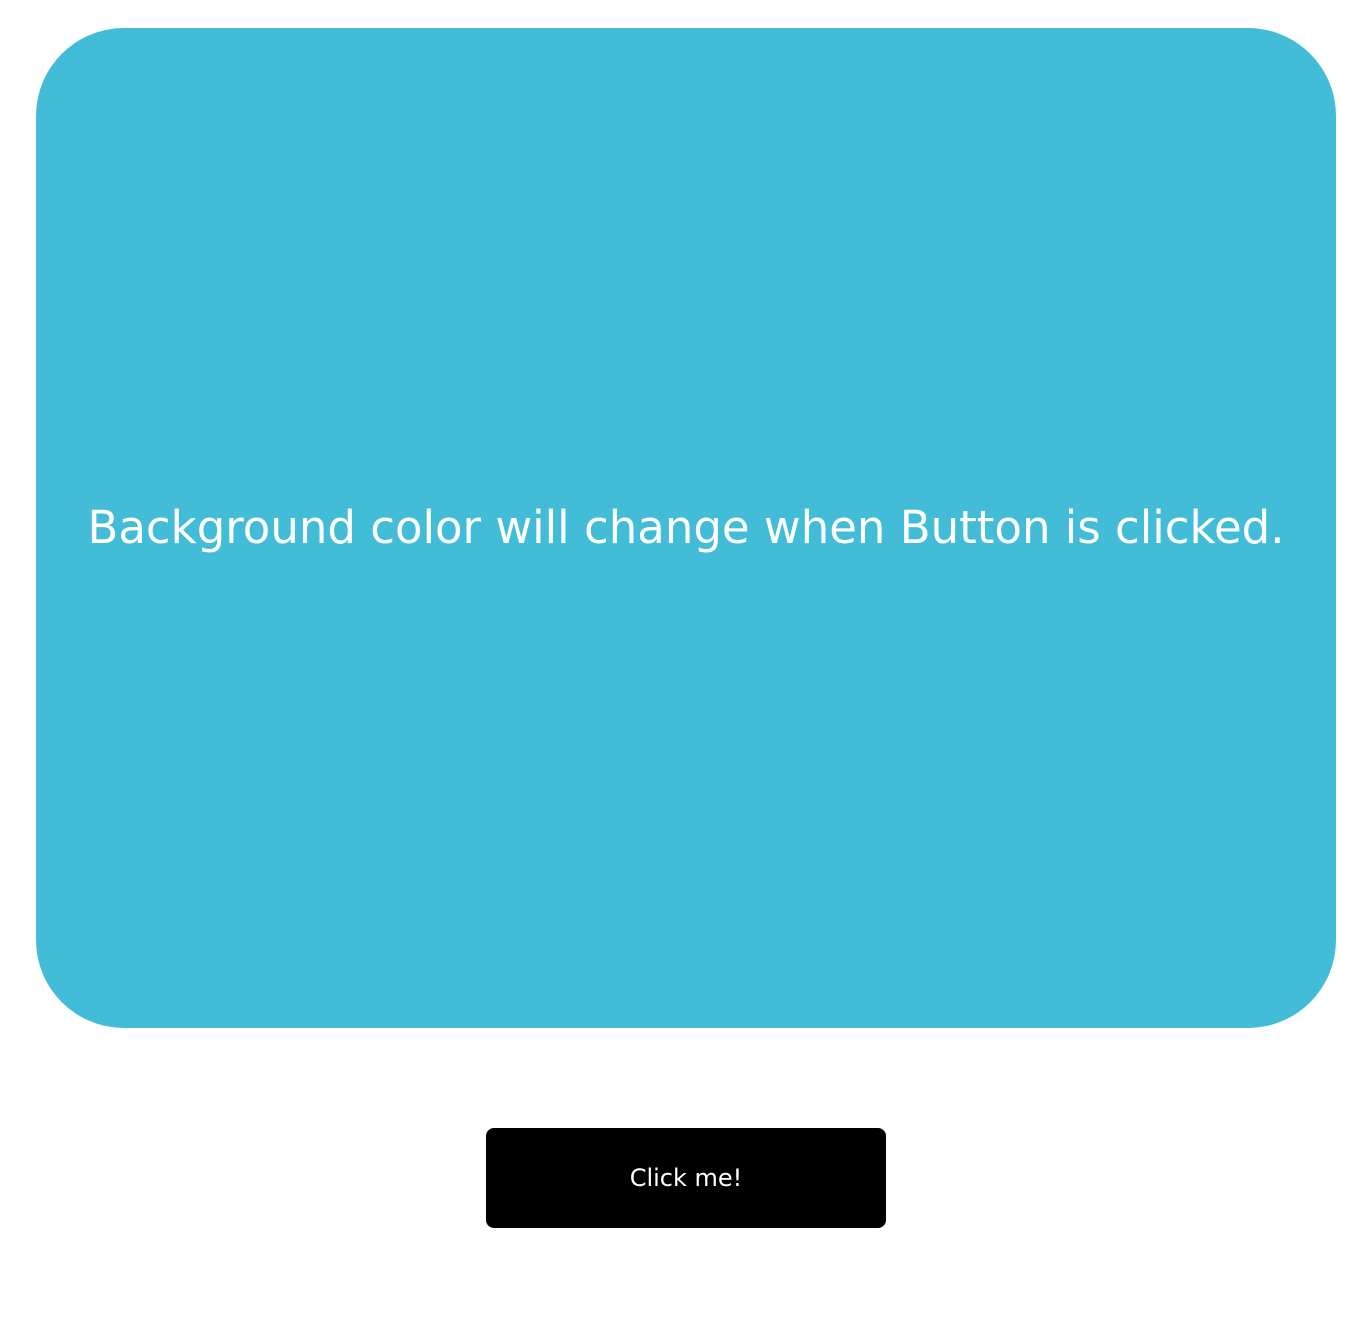  I want to click on click-me-button: Click me!, so click(686, 1178).